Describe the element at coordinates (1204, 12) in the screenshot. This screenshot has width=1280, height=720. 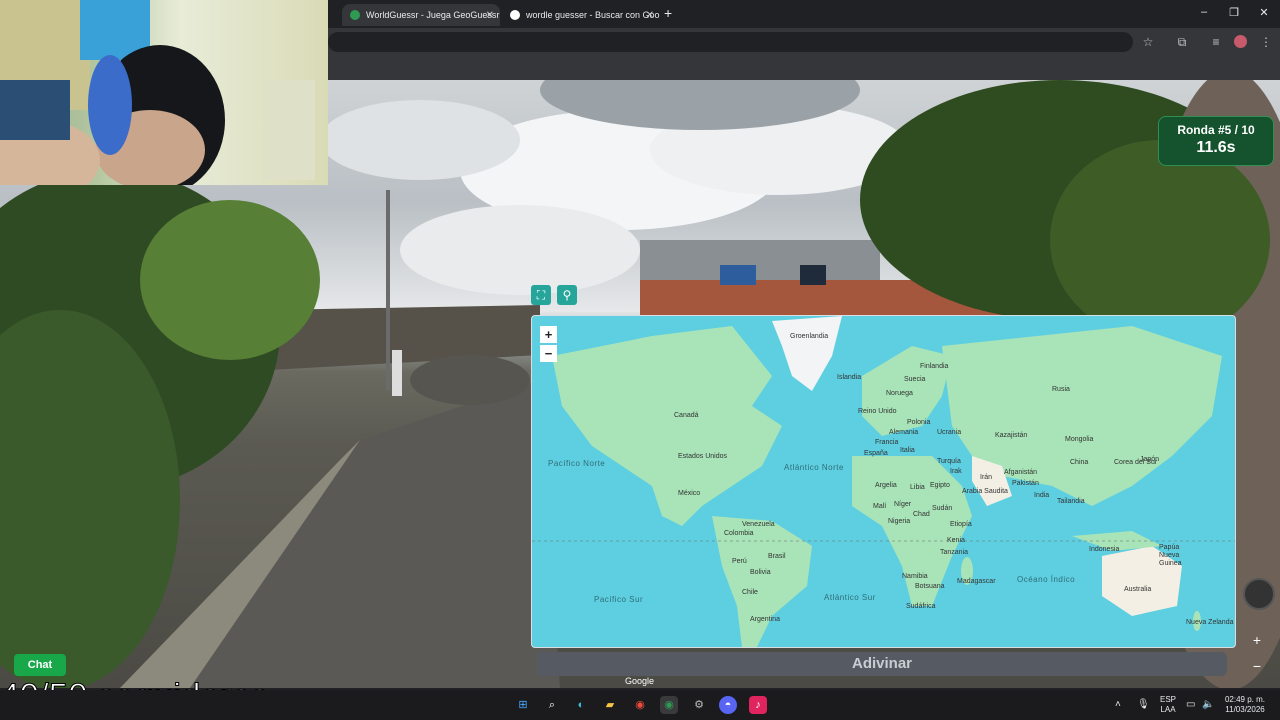
I see `minimize-button: –` at that location.